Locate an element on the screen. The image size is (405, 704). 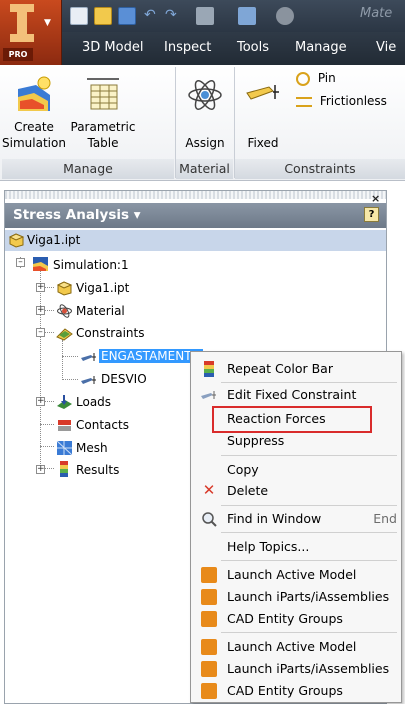
menu-label: Launch iParts/iAssemblies is located at coordinates (308, 668).